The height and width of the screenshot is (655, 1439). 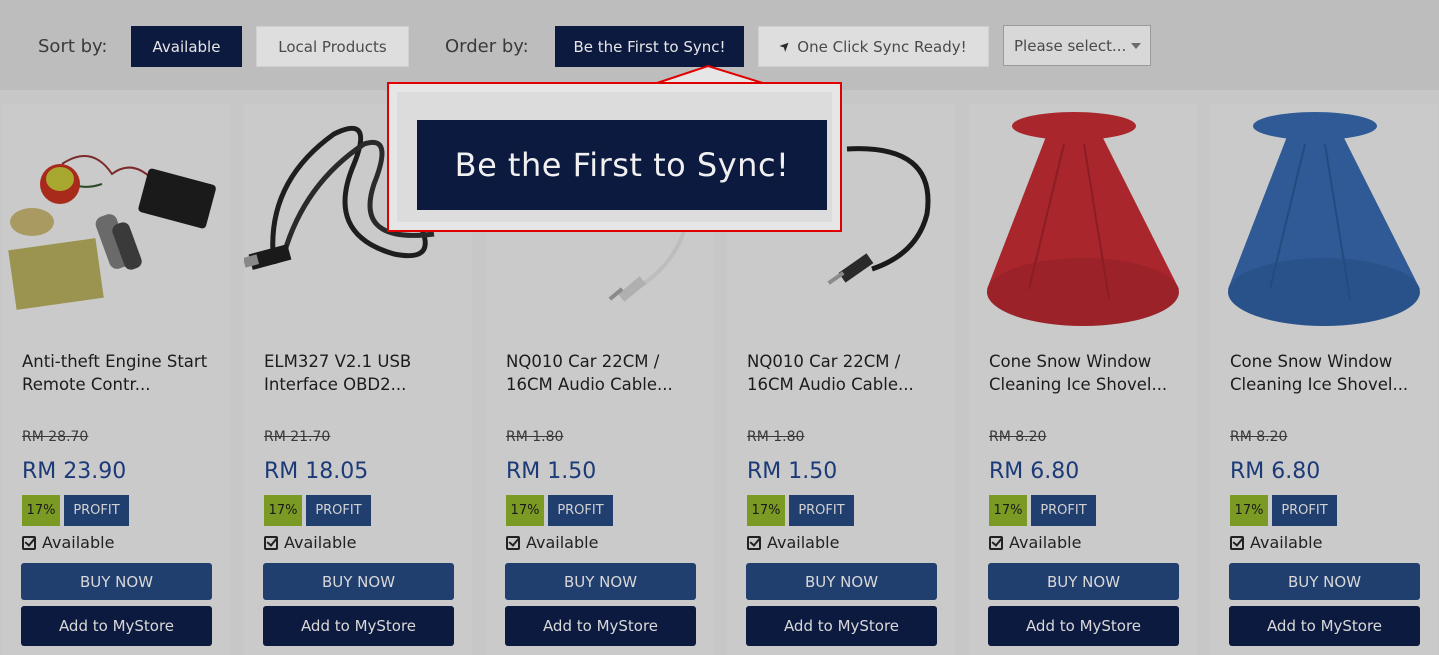 I want to click on callout-backdrop: Be the First to Sync!, so click(x=614, y=157).